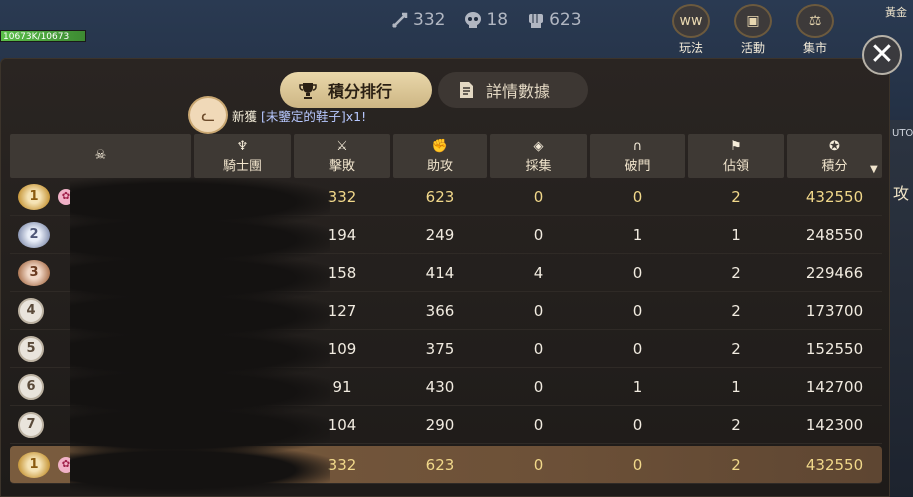 This screenshot has width=913, height=497. I want to click on rank-medal-icon: 6, so click(31, 386).